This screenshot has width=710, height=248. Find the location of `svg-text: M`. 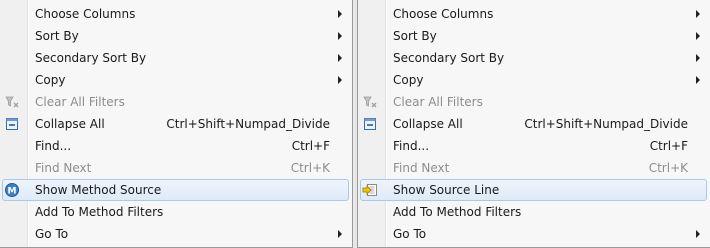

svg-text: M is located at coordinates (12, 192).